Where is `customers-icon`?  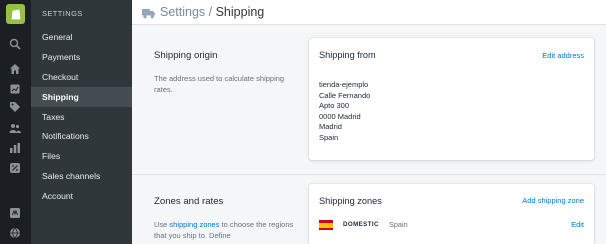 customers-icon is located at coordinates (15, 128).